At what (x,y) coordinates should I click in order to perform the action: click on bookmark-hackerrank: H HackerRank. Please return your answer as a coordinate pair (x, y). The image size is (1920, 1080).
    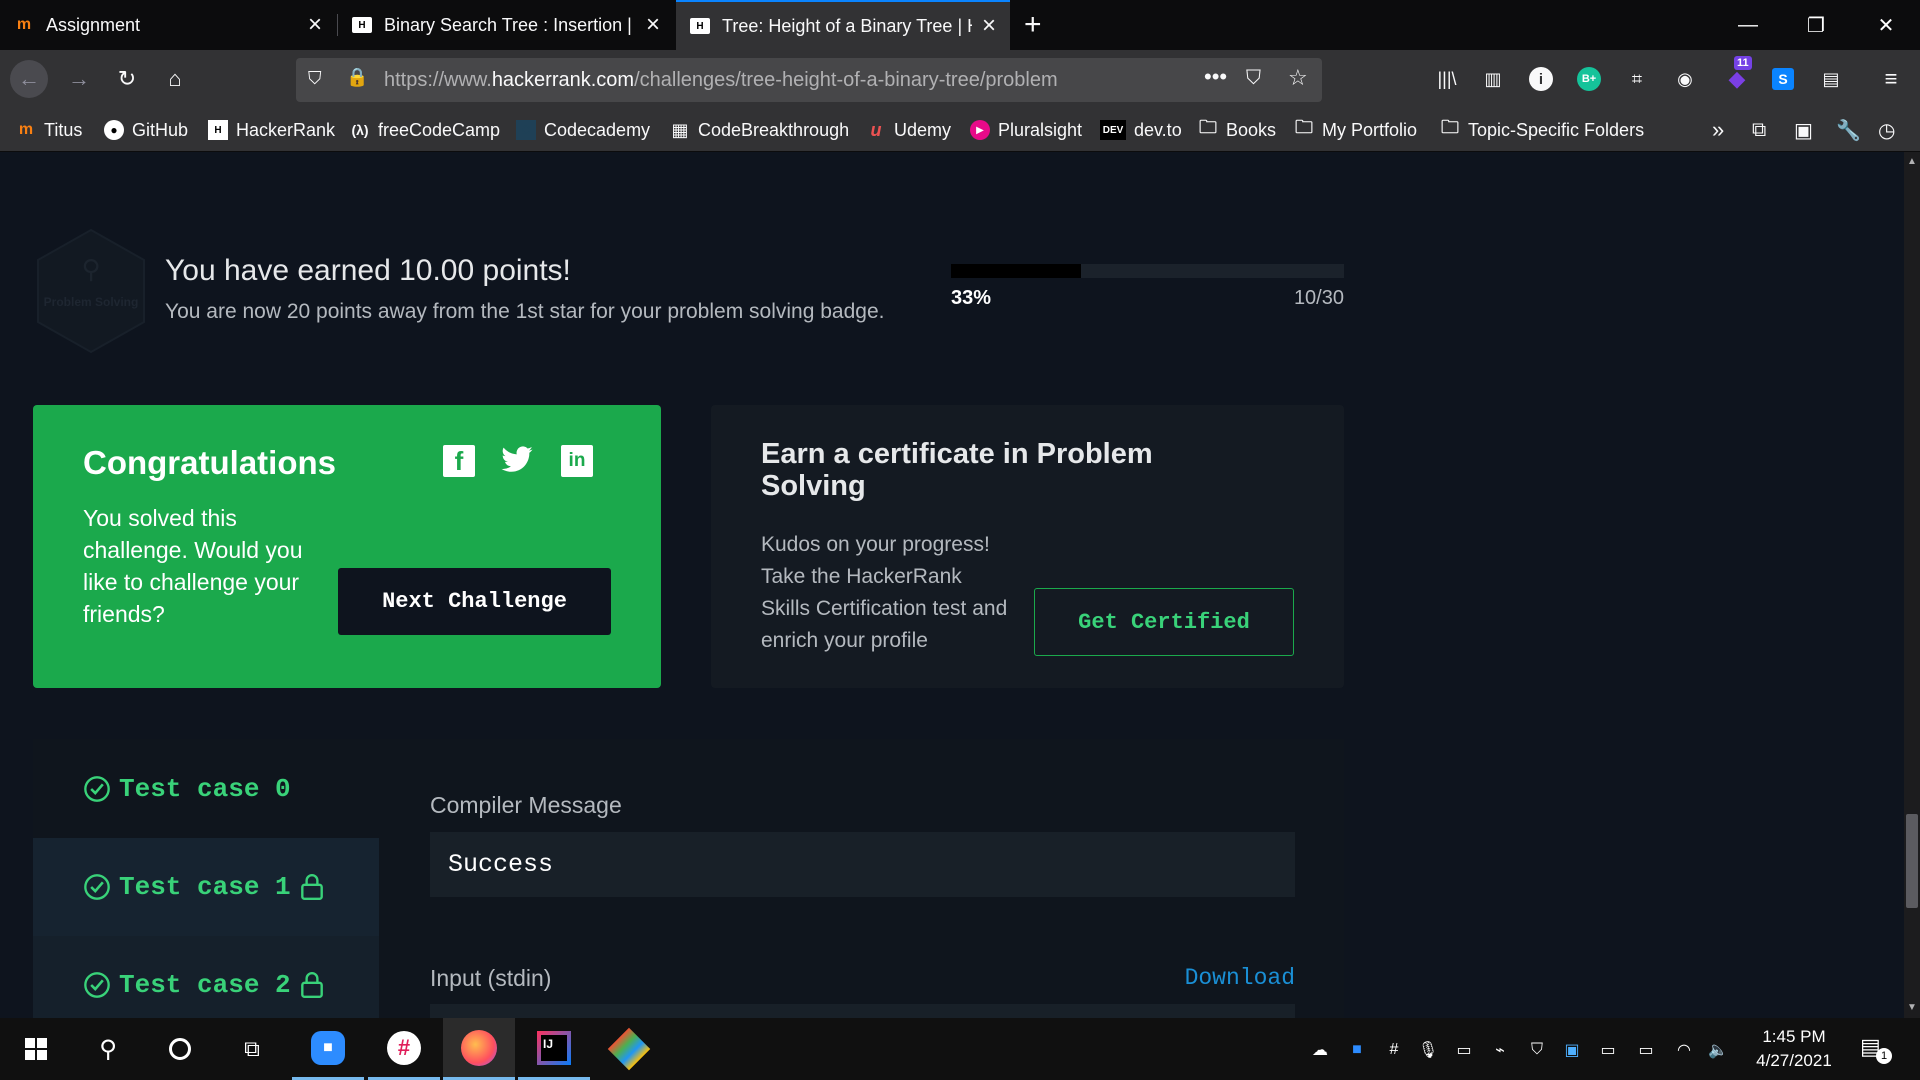
    Looking at the image, I should click on (271, 130).